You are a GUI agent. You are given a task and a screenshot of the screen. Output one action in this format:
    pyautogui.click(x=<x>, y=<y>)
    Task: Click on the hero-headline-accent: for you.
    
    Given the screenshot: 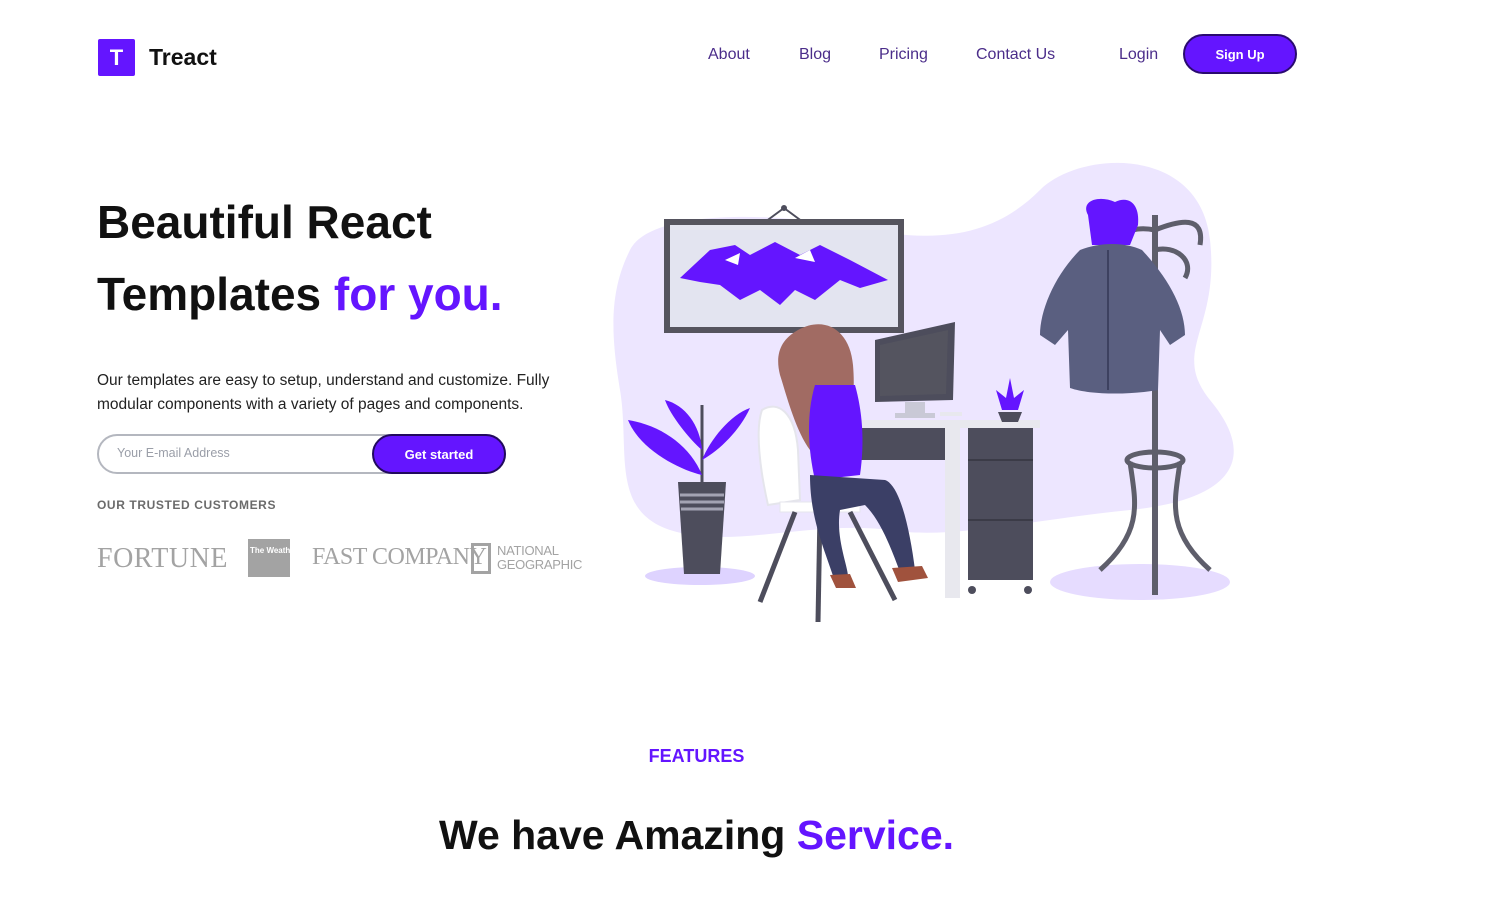 What is the action you would take?
    pyautogui.click(x=418, y=294)
    